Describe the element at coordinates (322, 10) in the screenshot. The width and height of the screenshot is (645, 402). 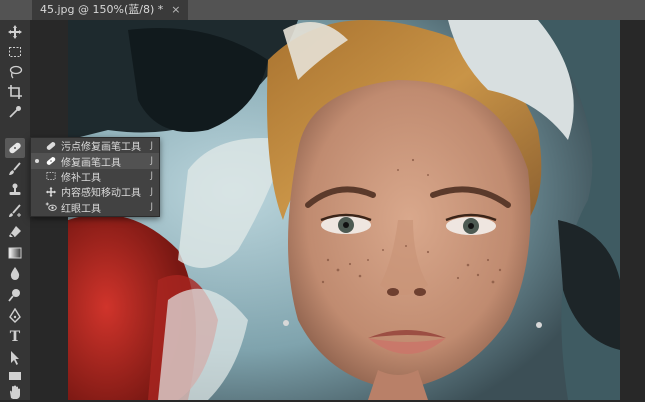
I see `document-tab-bar: 45.jpg @ 150%(蓝/8) * ×` at that location.